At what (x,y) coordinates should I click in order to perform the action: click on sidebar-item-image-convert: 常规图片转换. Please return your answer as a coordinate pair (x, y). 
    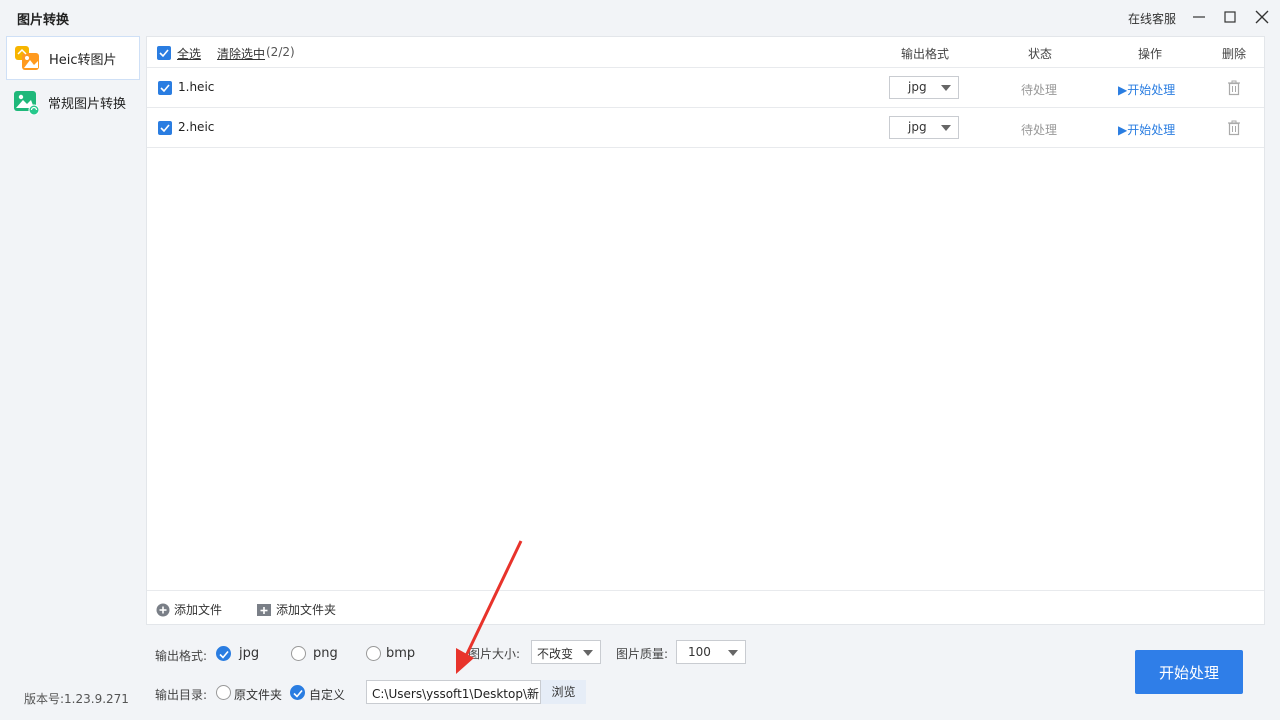
    Looking at the image, I should click on (73, 102).